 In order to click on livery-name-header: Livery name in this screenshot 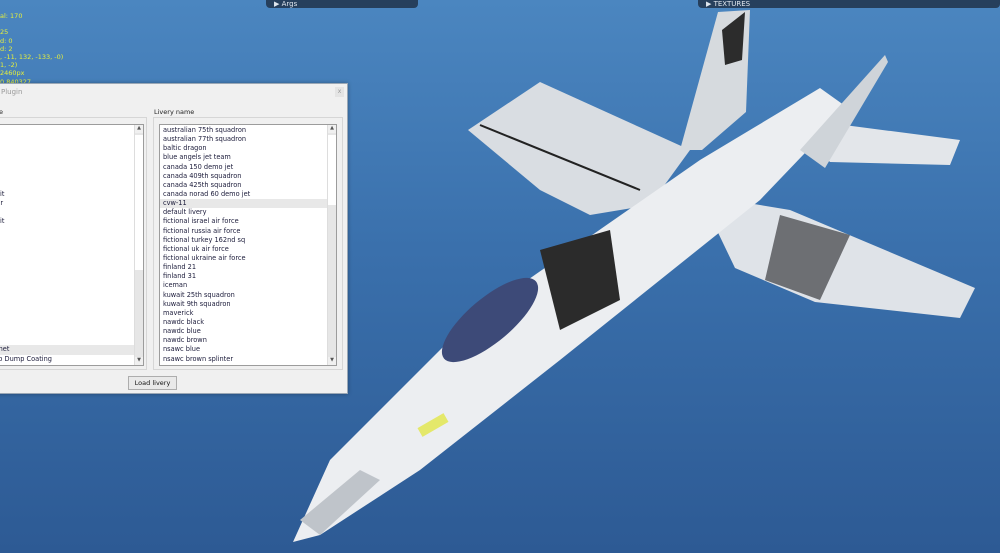, I will do `click(174, 112)`.